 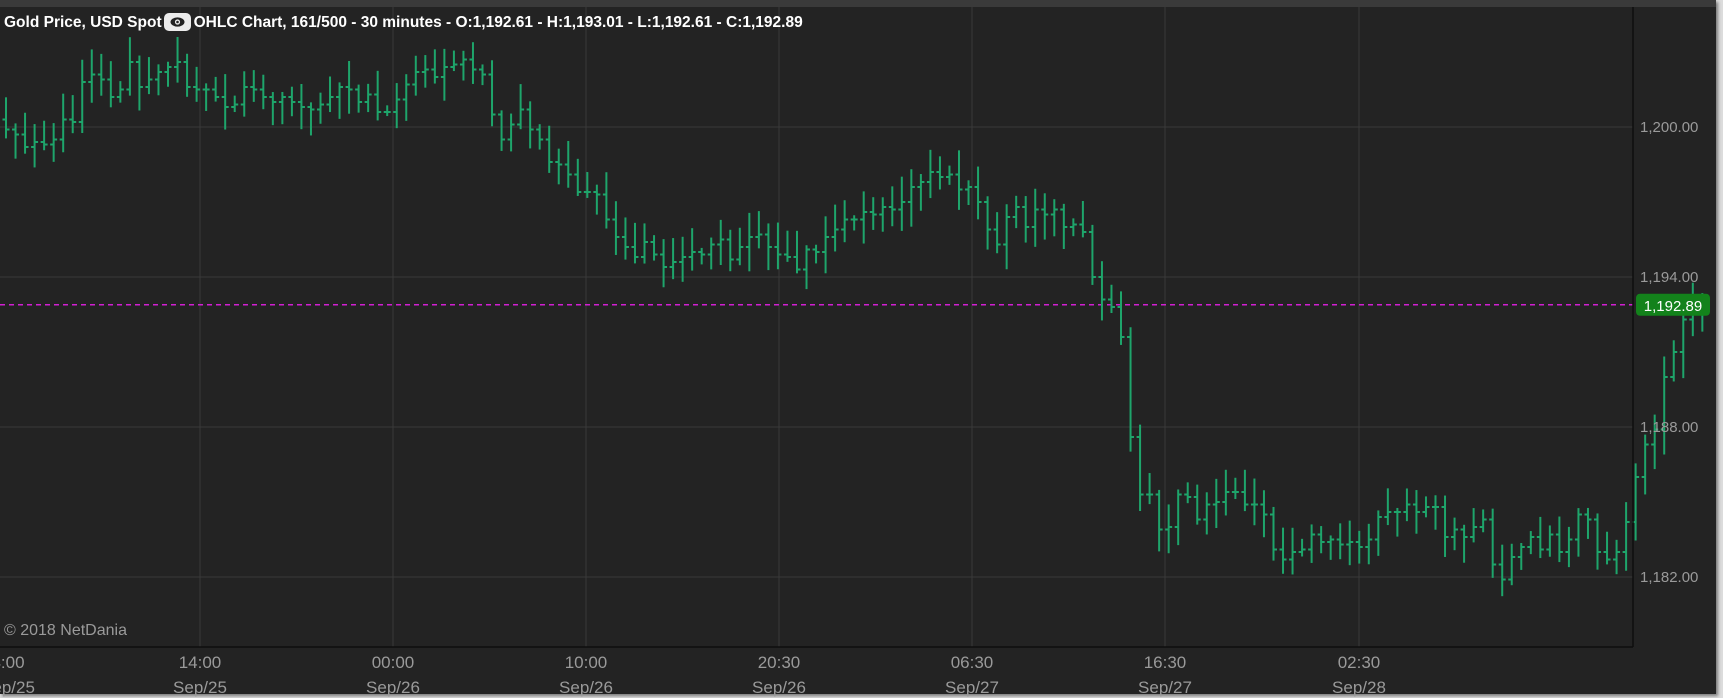 What do you see at coordinates (1673, 306) in the screenshot?
I see `price-tag-label: 1,192.89` at bounding box center [1673, 306].